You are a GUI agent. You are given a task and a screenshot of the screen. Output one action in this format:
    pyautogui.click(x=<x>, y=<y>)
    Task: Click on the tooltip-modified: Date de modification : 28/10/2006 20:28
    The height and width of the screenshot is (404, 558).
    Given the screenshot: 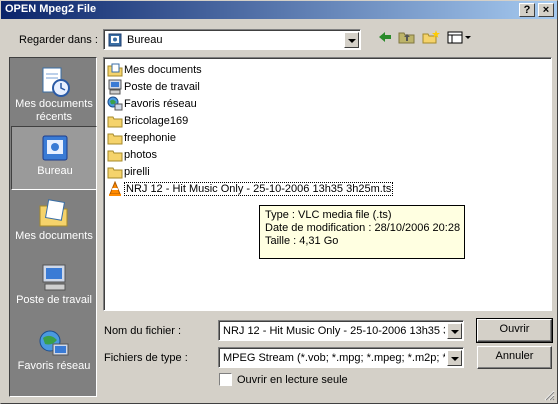 What is the action you would take?
    pyautogui.click(x=363, y=228)
    